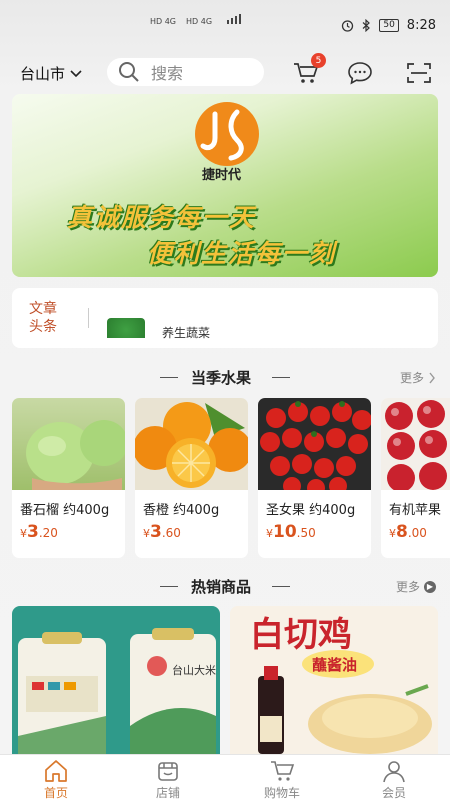 The width and height of the screenshot is (450, 801). What do you see at coordinates (306, 533) in the screenshot?
I see `price-decimal: .50` at bounding box center [306, 533].